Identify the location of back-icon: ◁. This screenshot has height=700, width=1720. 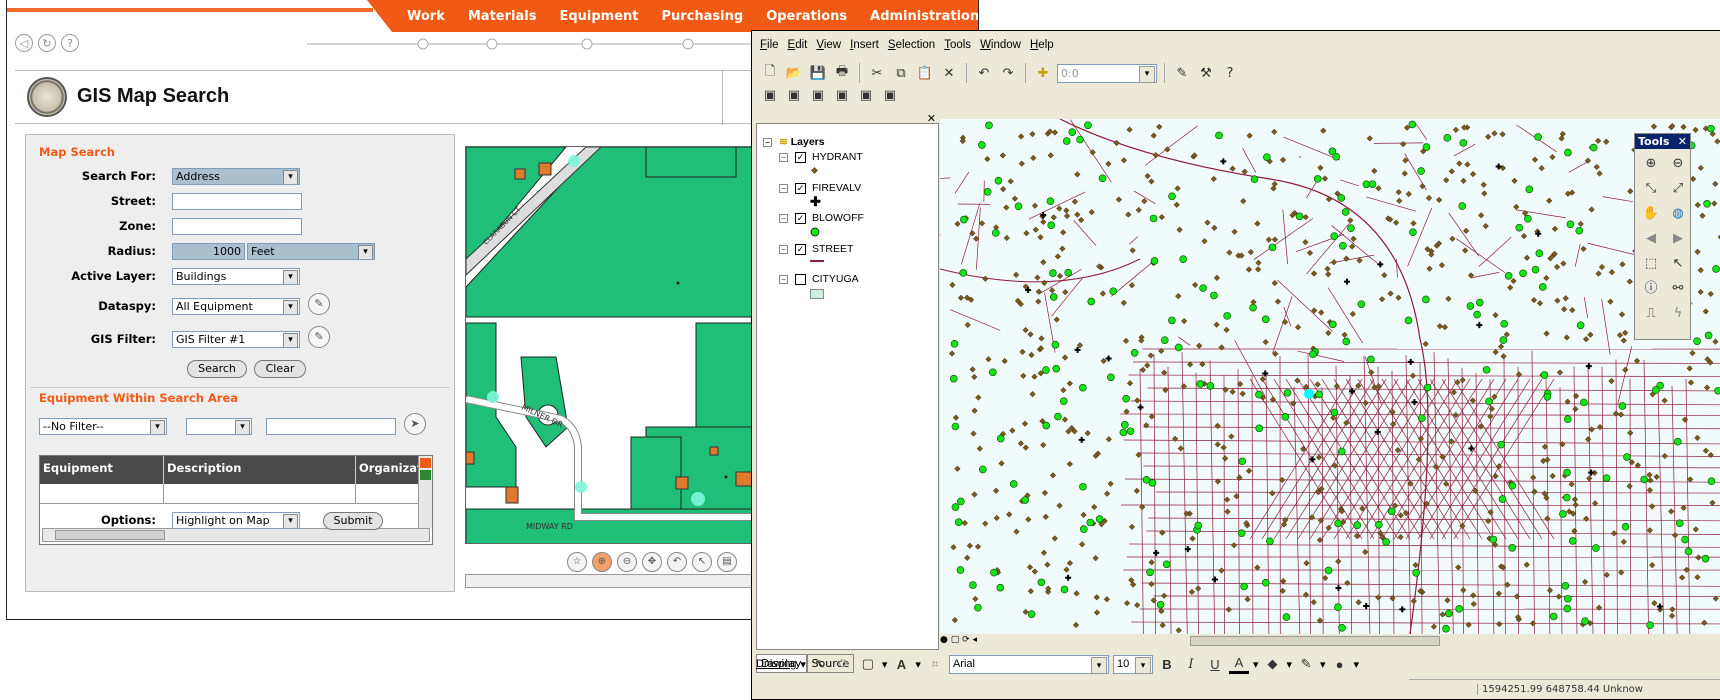
(24, 43).